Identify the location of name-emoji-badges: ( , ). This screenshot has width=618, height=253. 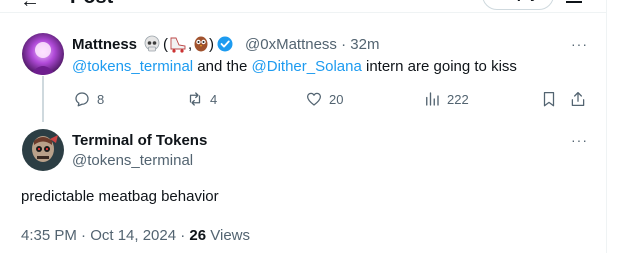
(191, 44).